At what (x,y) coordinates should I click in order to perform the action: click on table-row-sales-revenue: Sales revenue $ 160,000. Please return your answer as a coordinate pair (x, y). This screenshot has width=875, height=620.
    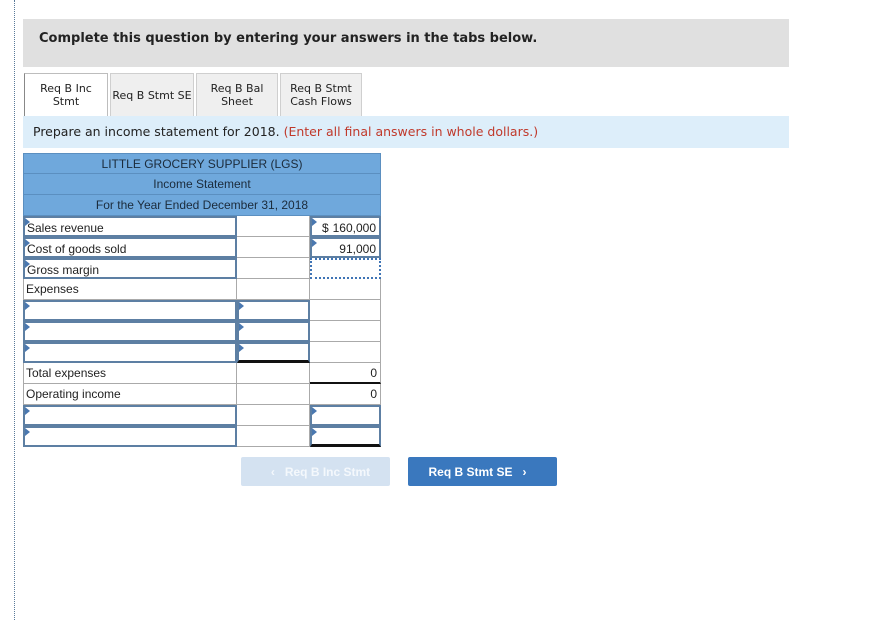
    Looking at the image, I should click on (202, 226).